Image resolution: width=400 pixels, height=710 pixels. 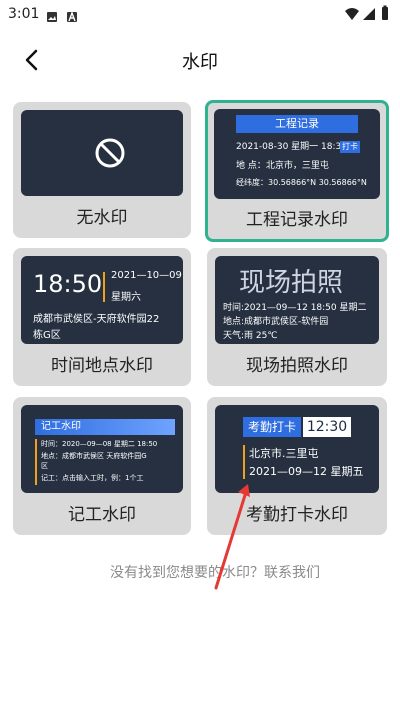 What do you see at coordinates (36, 462) in the screenshot?
I see `work-divider` at bounding box center [36, 462].